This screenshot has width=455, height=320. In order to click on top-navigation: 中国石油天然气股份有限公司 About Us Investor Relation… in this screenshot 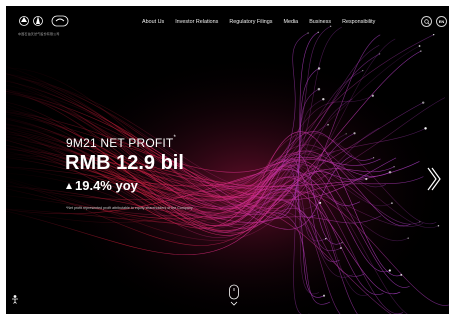, I will do `click(227, 21)`.